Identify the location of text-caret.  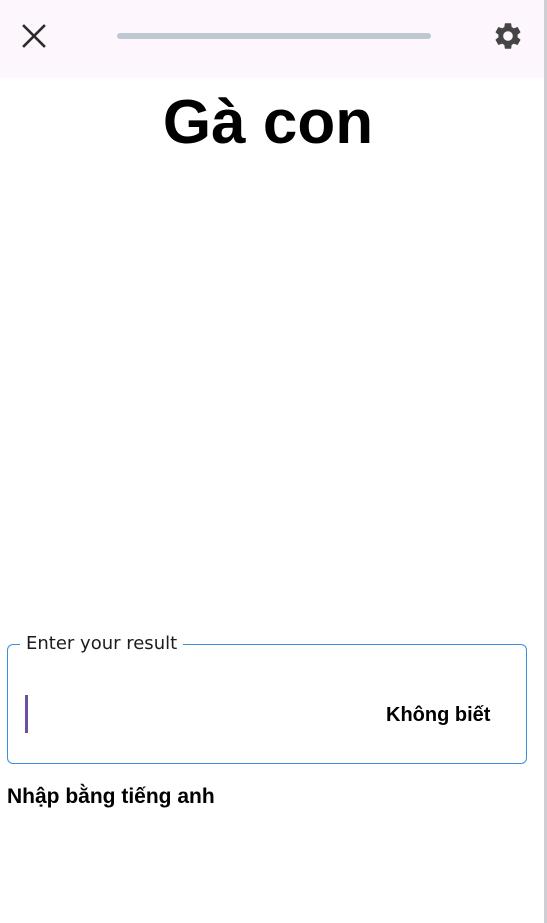
(26, 714).